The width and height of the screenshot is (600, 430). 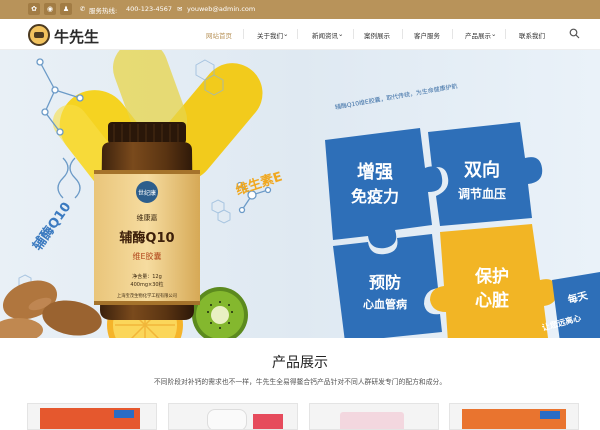 I want to click on puzzle-1-line2: 免疫力, so click(x=375, y=196).